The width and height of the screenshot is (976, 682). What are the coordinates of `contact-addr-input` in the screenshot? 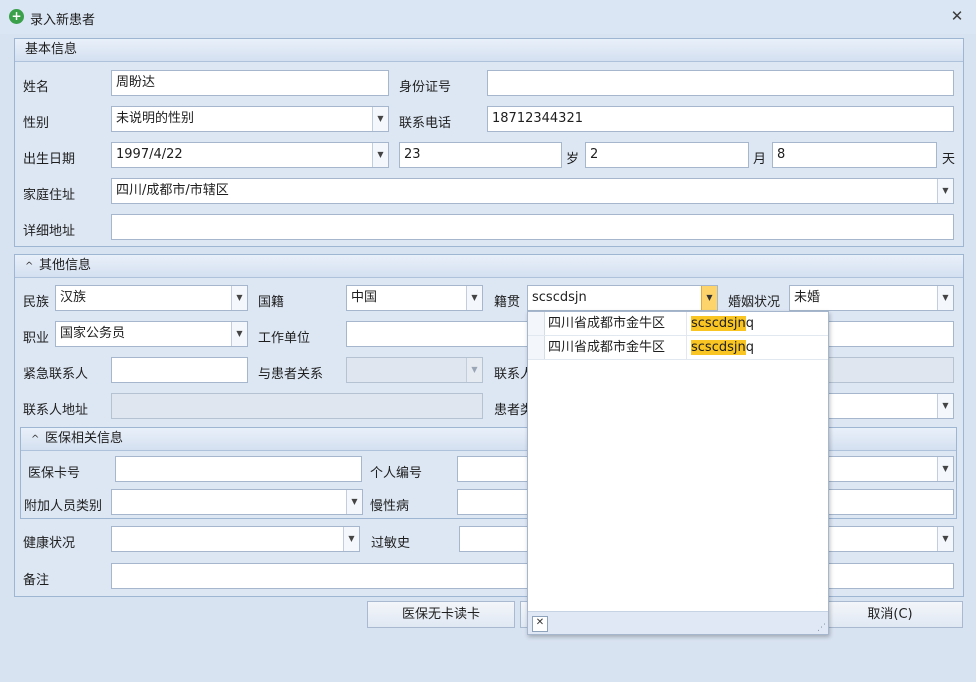 It's located at (297, 406).